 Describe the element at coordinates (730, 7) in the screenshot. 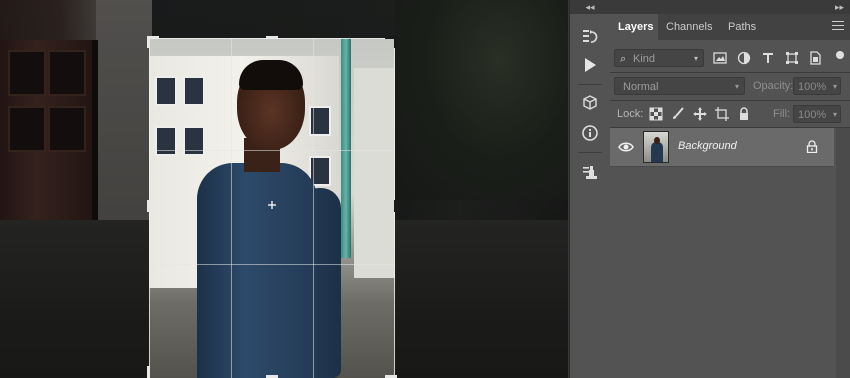

I see `collapse-right-button: ▸▸` at that location.